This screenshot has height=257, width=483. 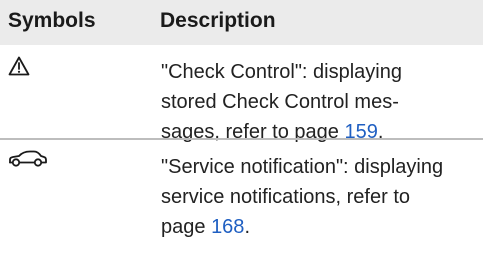 What do you see at coordinates (218, 20) in the screenshot?
I see `description-column-header: Description` at bounding box center [218, 20].